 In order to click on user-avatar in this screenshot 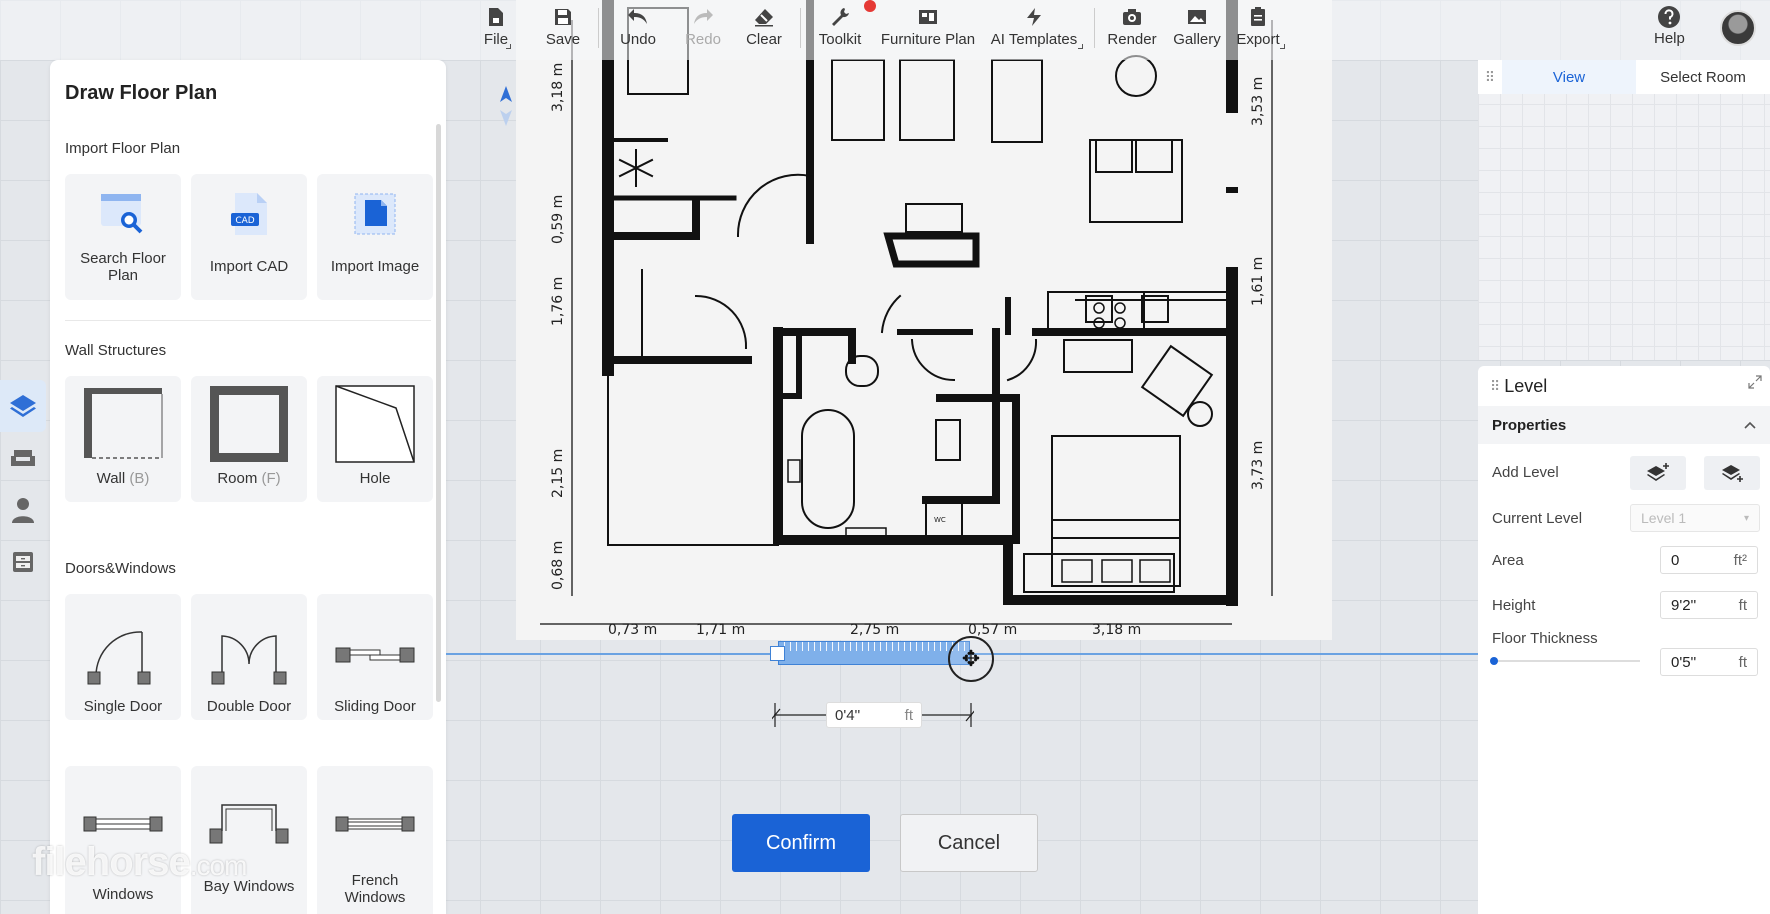, I will do `click(1738, 28)`.